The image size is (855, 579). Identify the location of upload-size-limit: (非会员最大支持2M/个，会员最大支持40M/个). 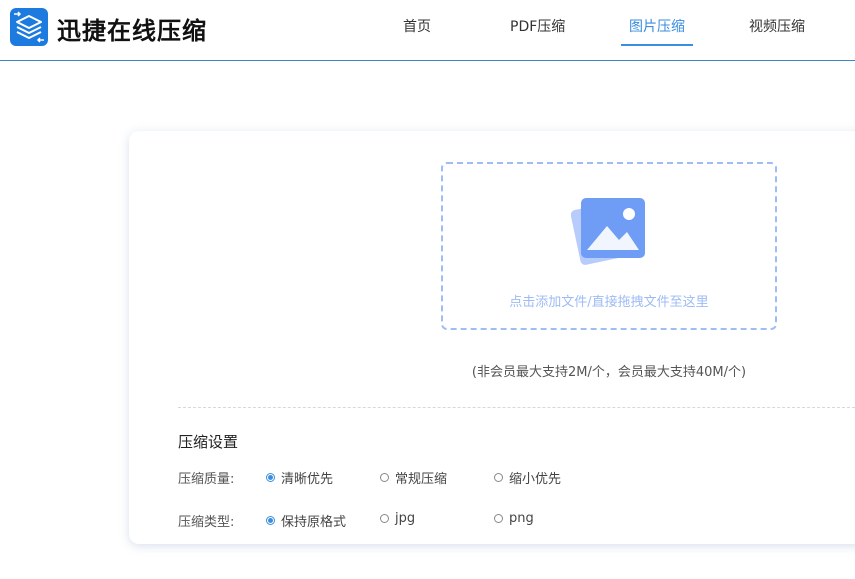
(609, 372).